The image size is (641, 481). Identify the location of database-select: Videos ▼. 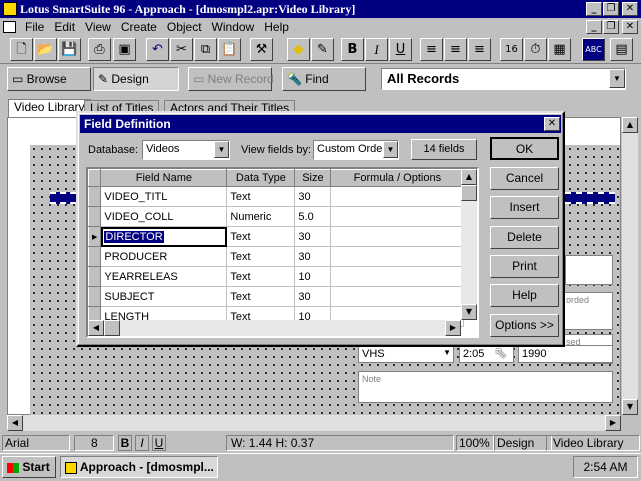
(186, 150).